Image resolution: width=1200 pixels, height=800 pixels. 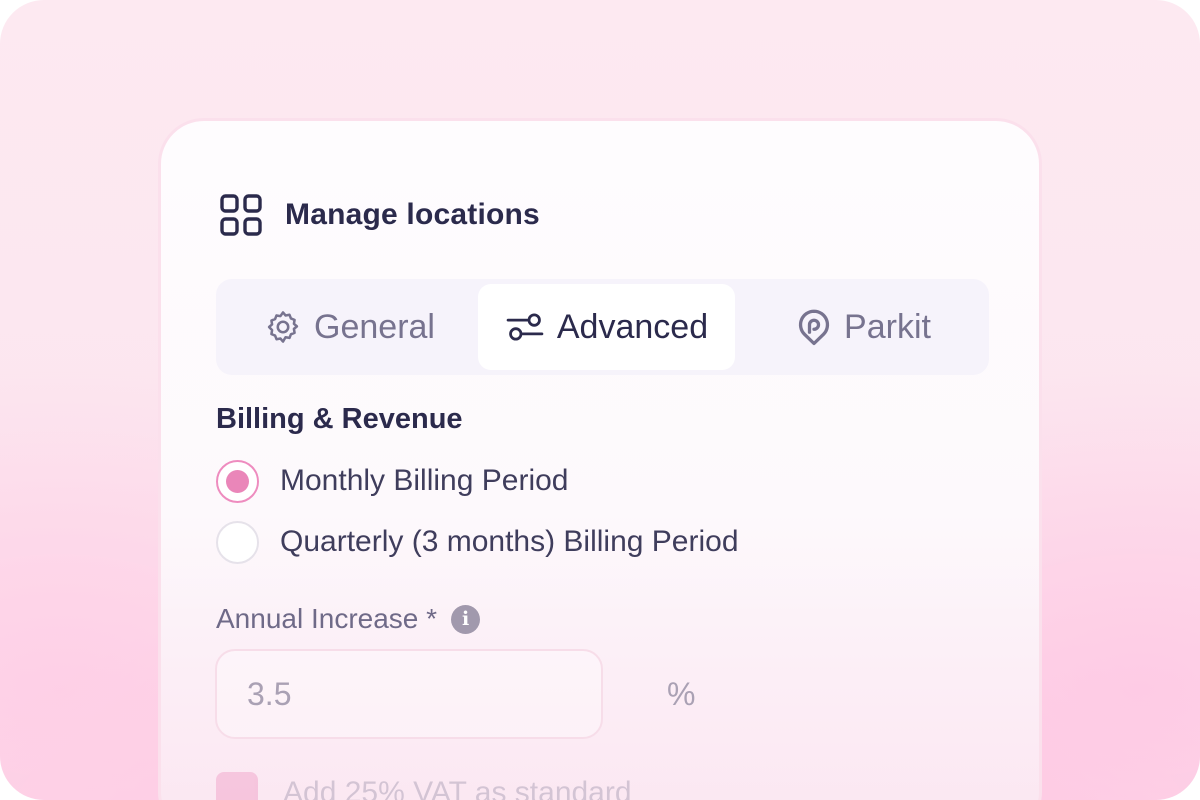 What do you see at coordinates (283, 327) in the screenshot?
I see `gear-icon` at bounding box center [283, 327].